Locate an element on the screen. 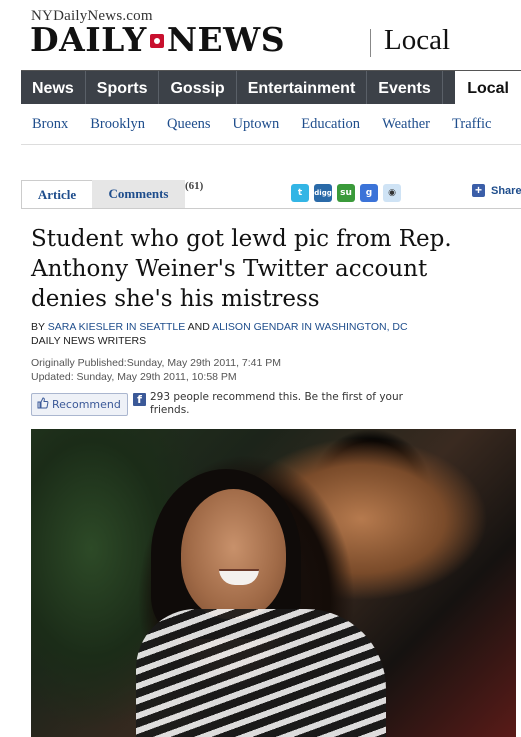 The image size is (521, 737). tab-comments: Comments is located at coordinates (138, 194).